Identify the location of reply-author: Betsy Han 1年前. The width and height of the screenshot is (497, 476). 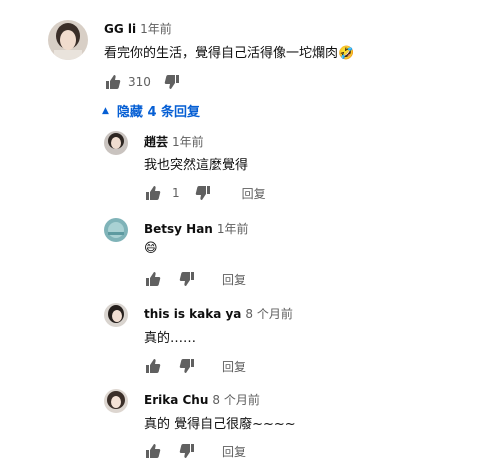
(196, 228).